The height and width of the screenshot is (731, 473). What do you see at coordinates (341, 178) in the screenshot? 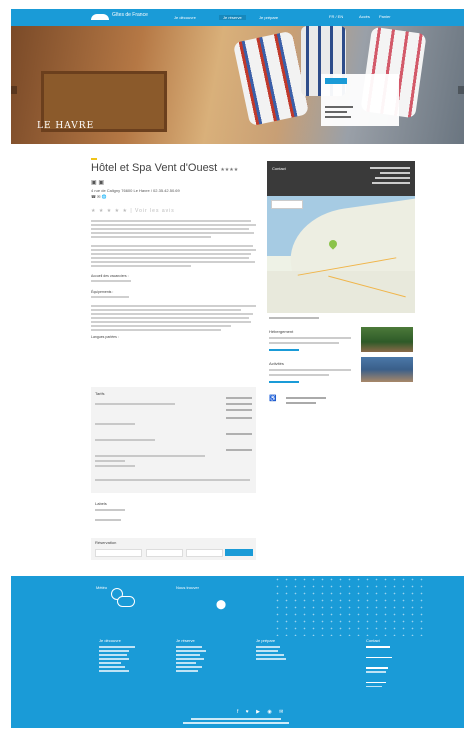
I see `contact-box: Contact` at bounding box center [341, 178].